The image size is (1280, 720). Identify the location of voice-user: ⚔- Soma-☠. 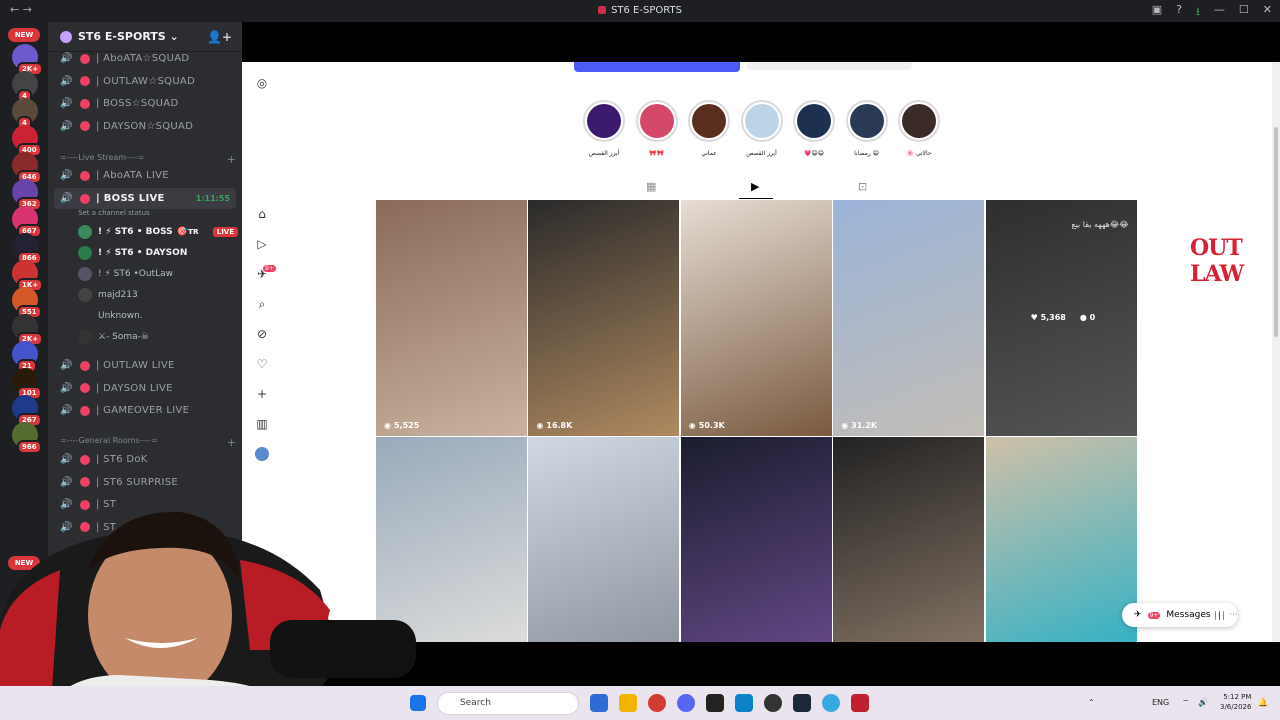
(158, 336).